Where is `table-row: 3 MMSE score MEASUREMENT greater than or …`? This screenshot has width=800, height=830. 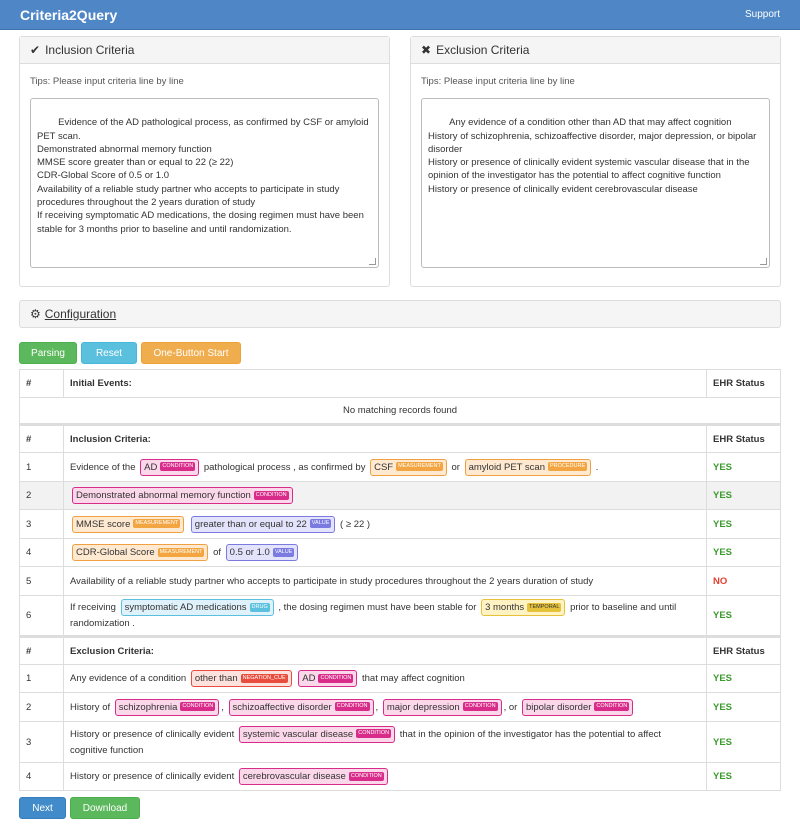 table-row: 3 MMSE score MEASUREMENT greater than or … is located at coordinates (400, 524).